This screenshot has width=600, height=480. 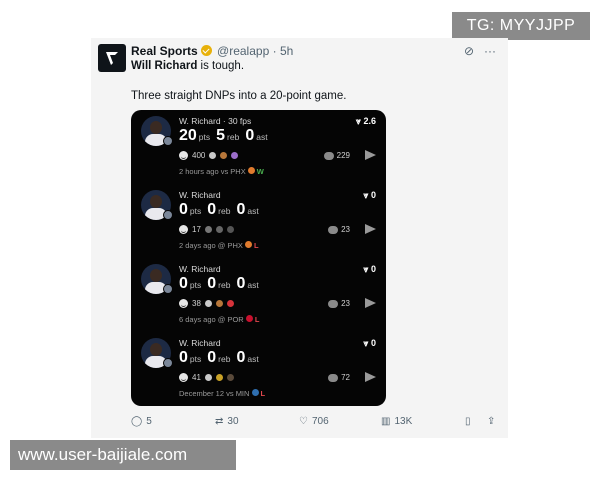 I want to click on headline-bold: Will Richard, so click(x=164, y=66).